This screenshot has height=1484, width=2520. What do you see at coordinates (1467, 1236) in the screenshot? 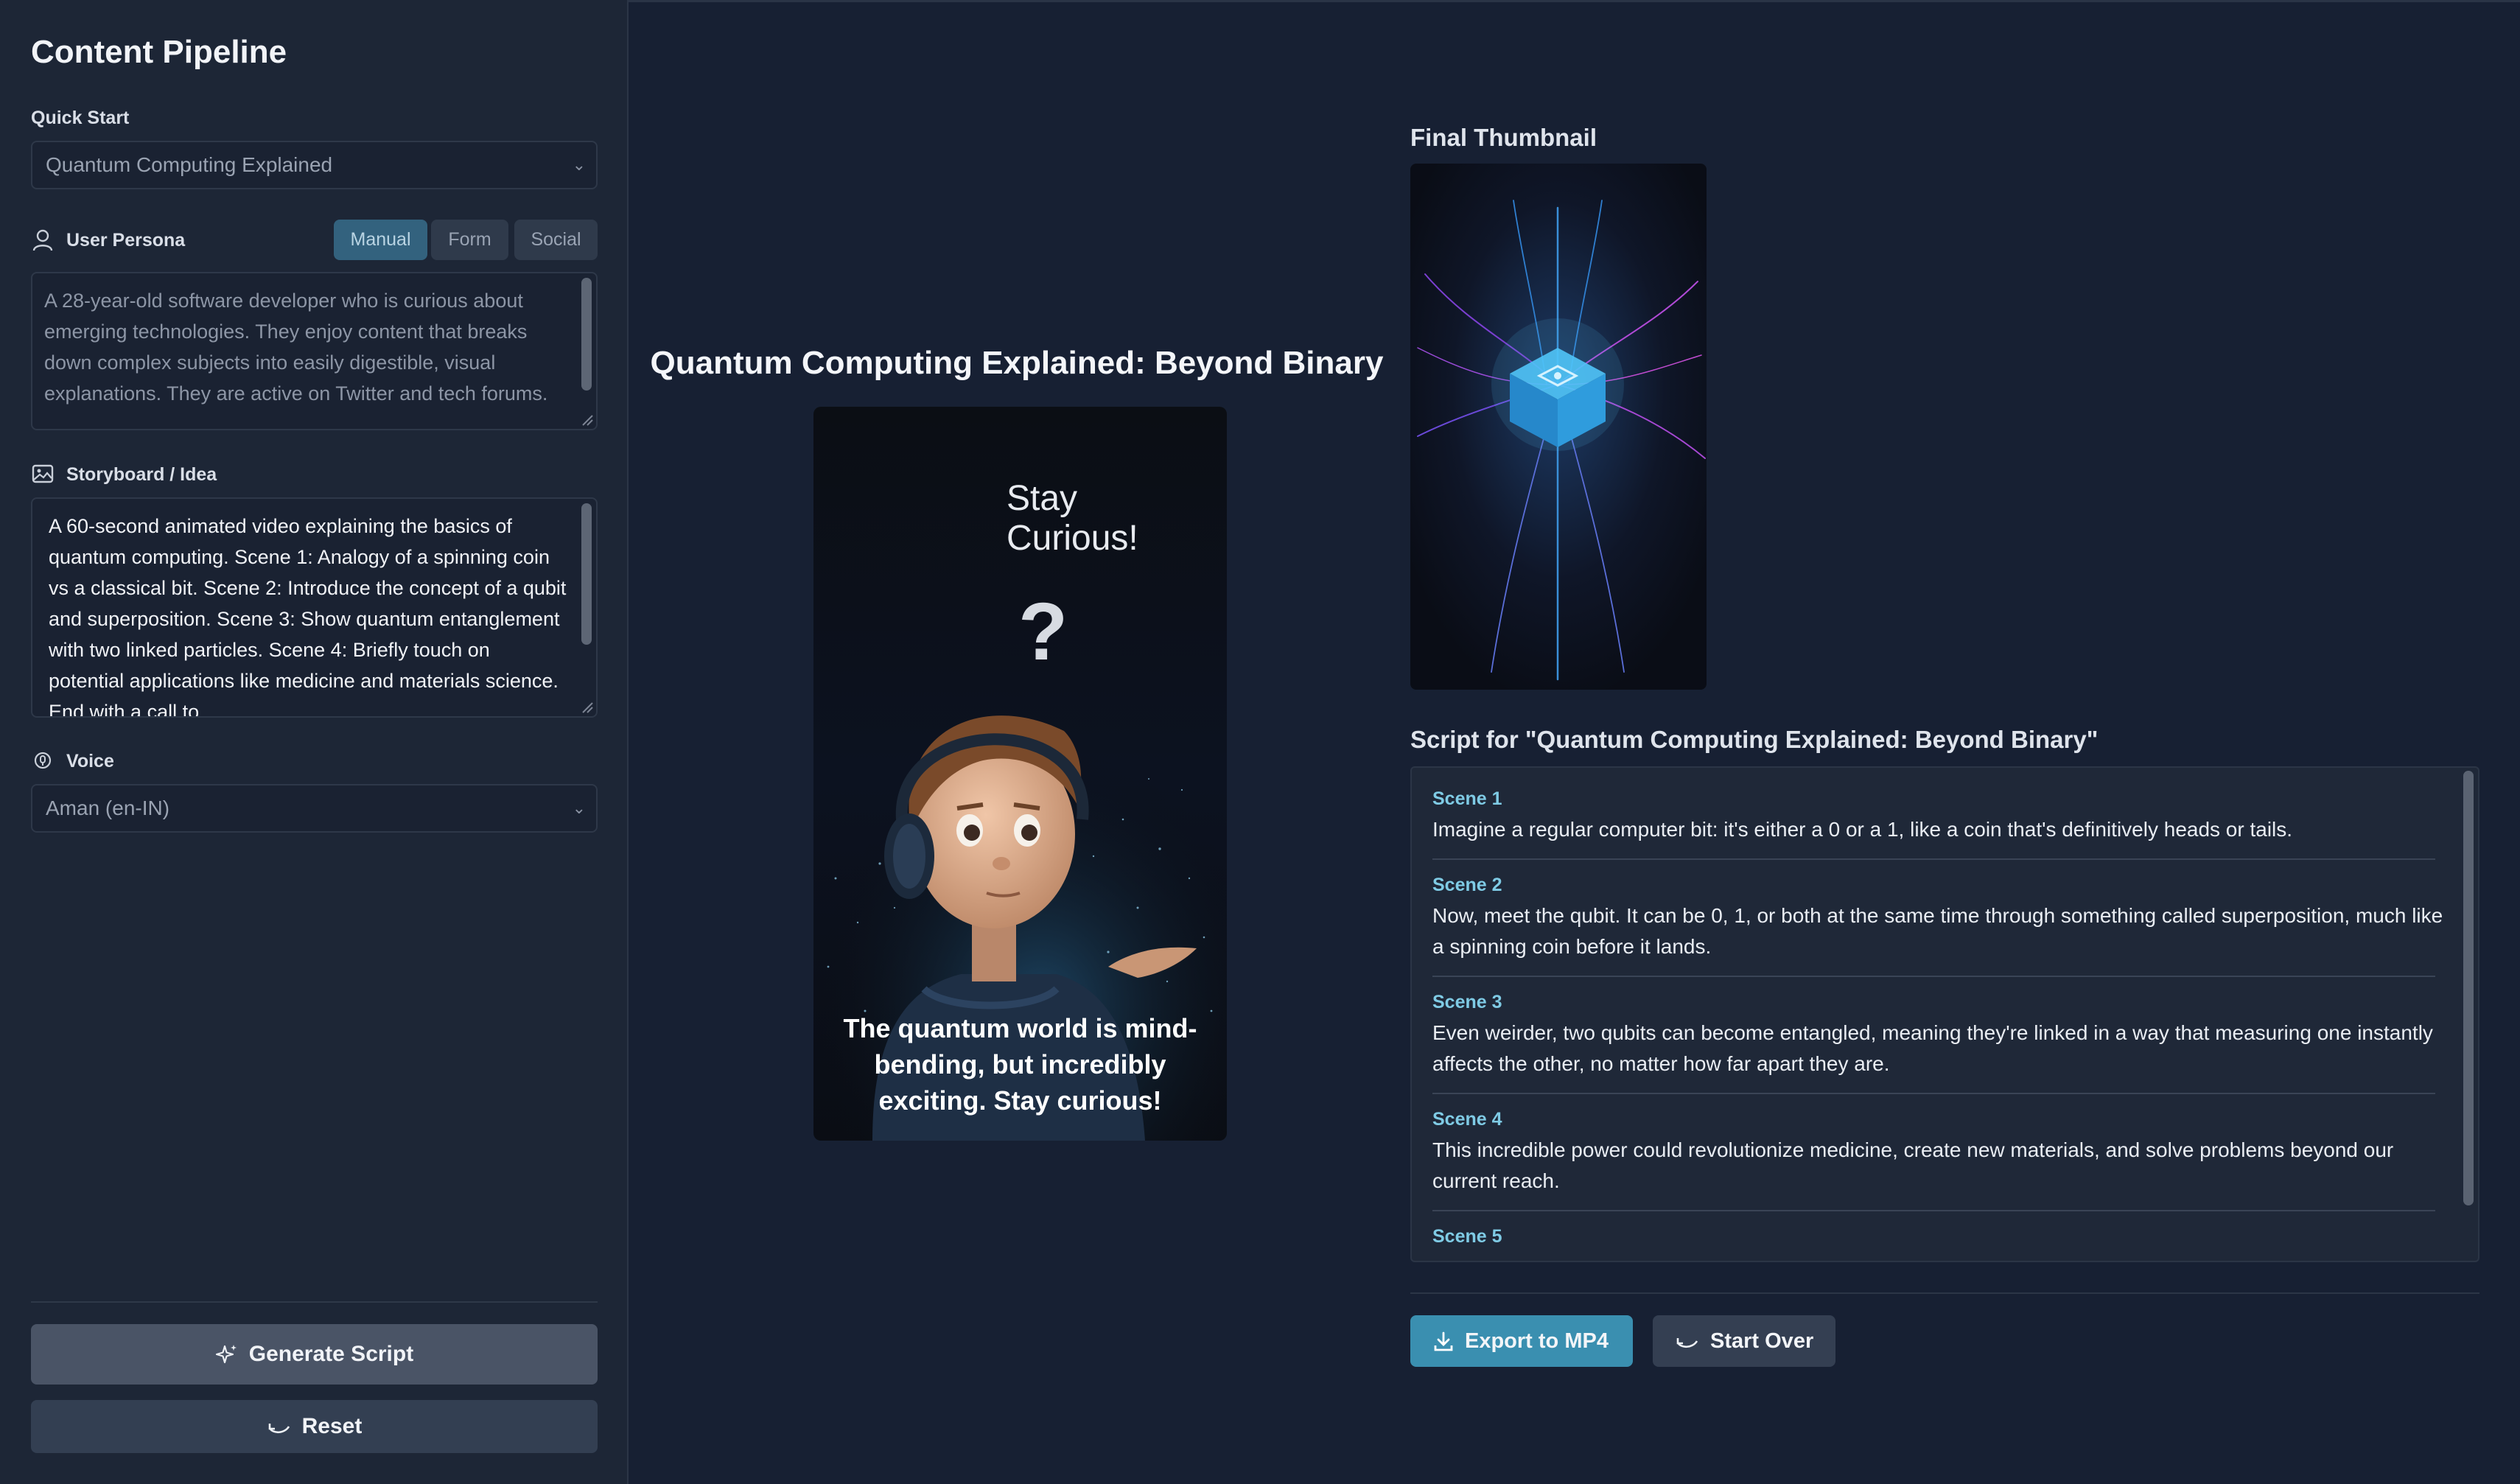
I see `scene-label: Scene 5` at bounding box center [1467, 1236].